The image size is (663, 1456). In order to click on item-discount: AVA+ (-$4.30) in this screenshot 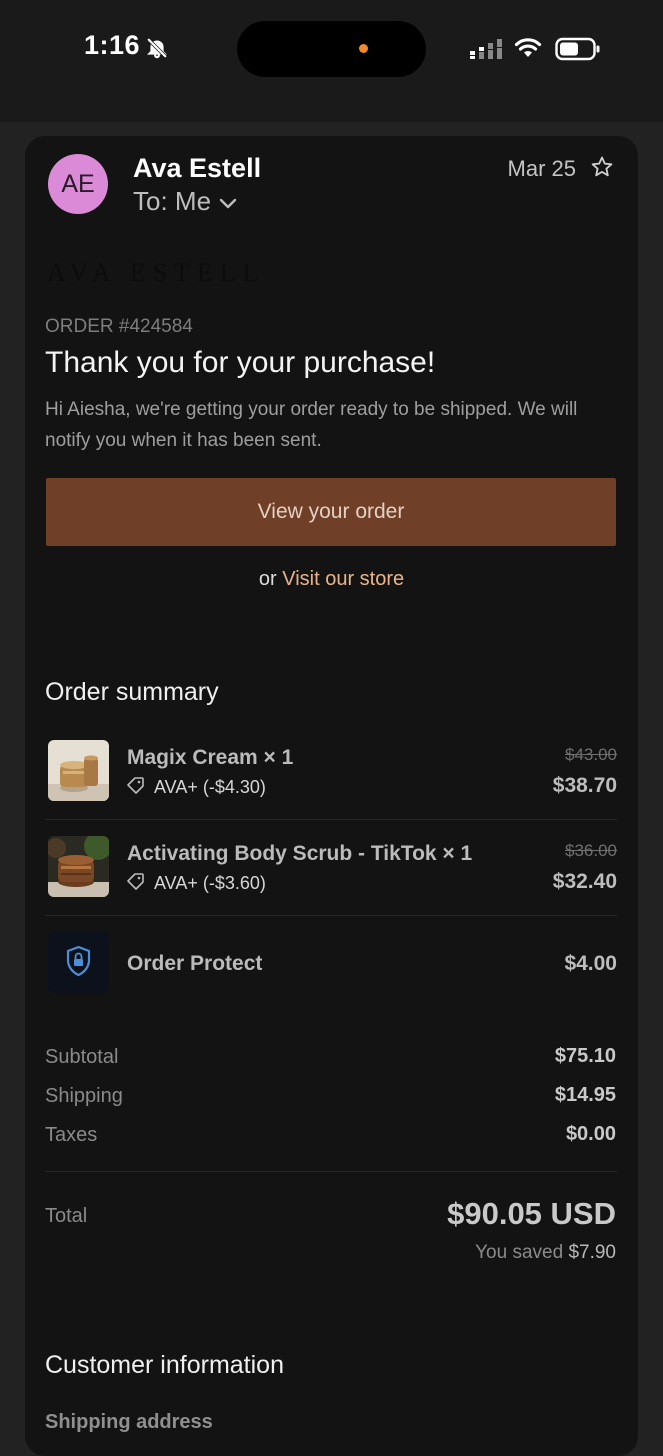, I will do `click(196, 787)`.